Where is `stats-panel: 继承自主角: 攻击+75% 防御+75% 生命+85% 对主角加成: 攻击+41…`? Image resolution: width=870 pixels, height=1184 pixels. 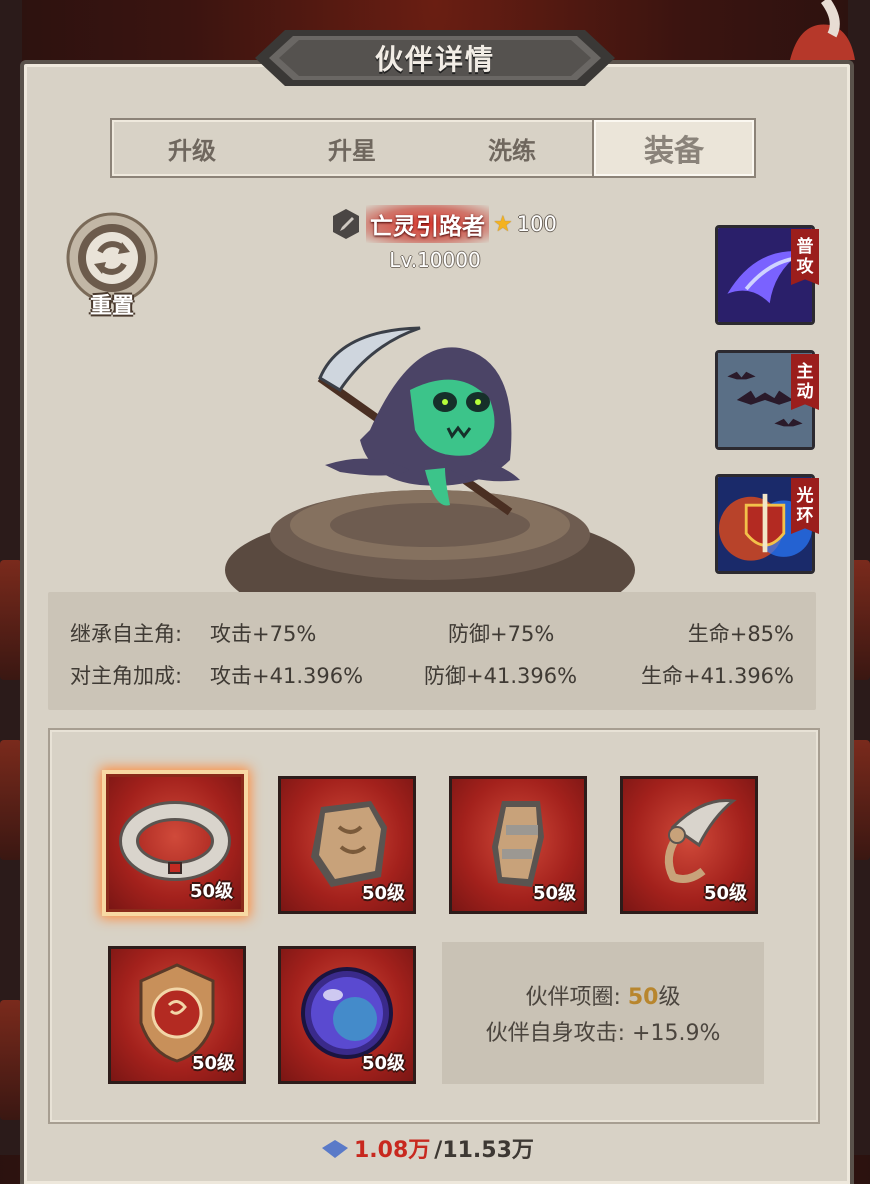
stats-panel: 继承自主角: 攻击+75% 防御+75% 生命+85% 对主角加成: 攻击+41… is located at coordinates (432, 651).